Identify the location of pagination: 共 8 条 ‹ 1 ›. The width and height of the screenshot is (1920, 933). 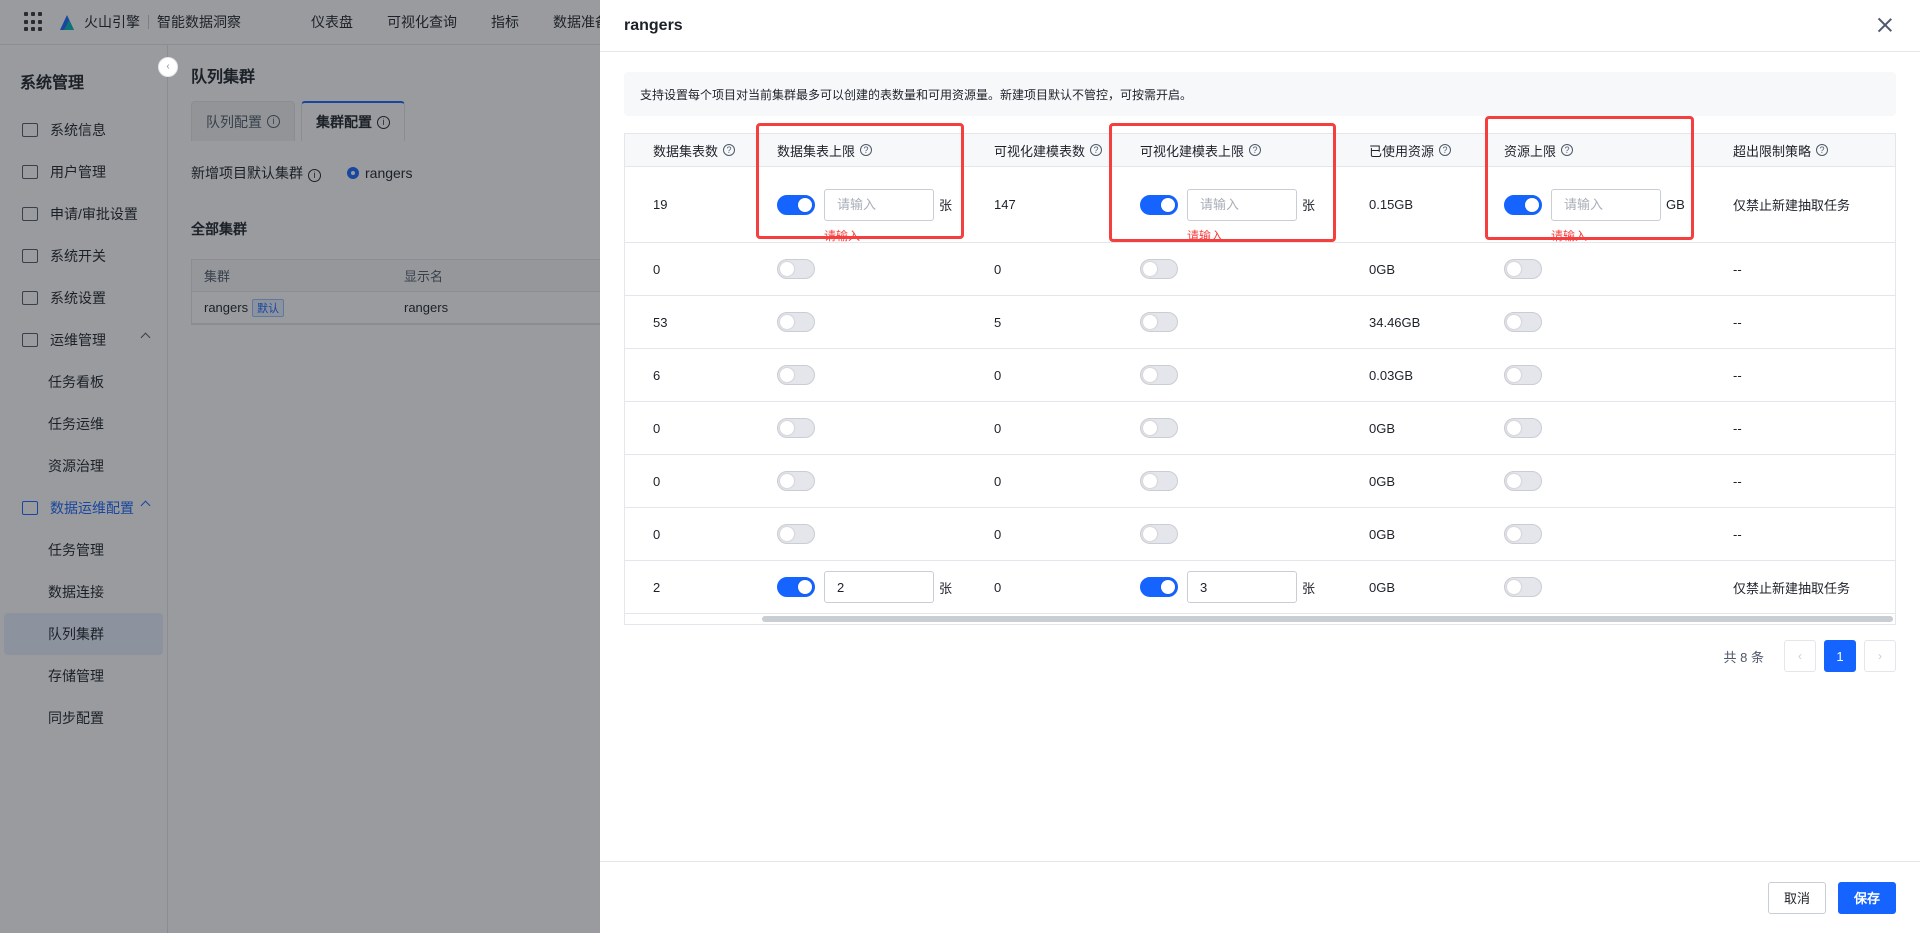
(1810, 656).